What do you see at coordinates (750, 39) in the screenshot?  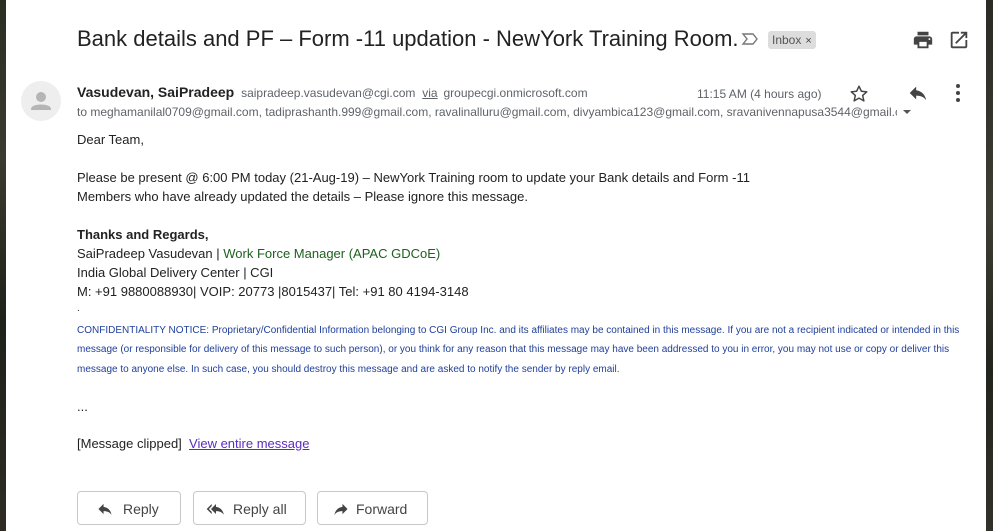 I see `important-marker-icon` at bounding box center [750, 39].